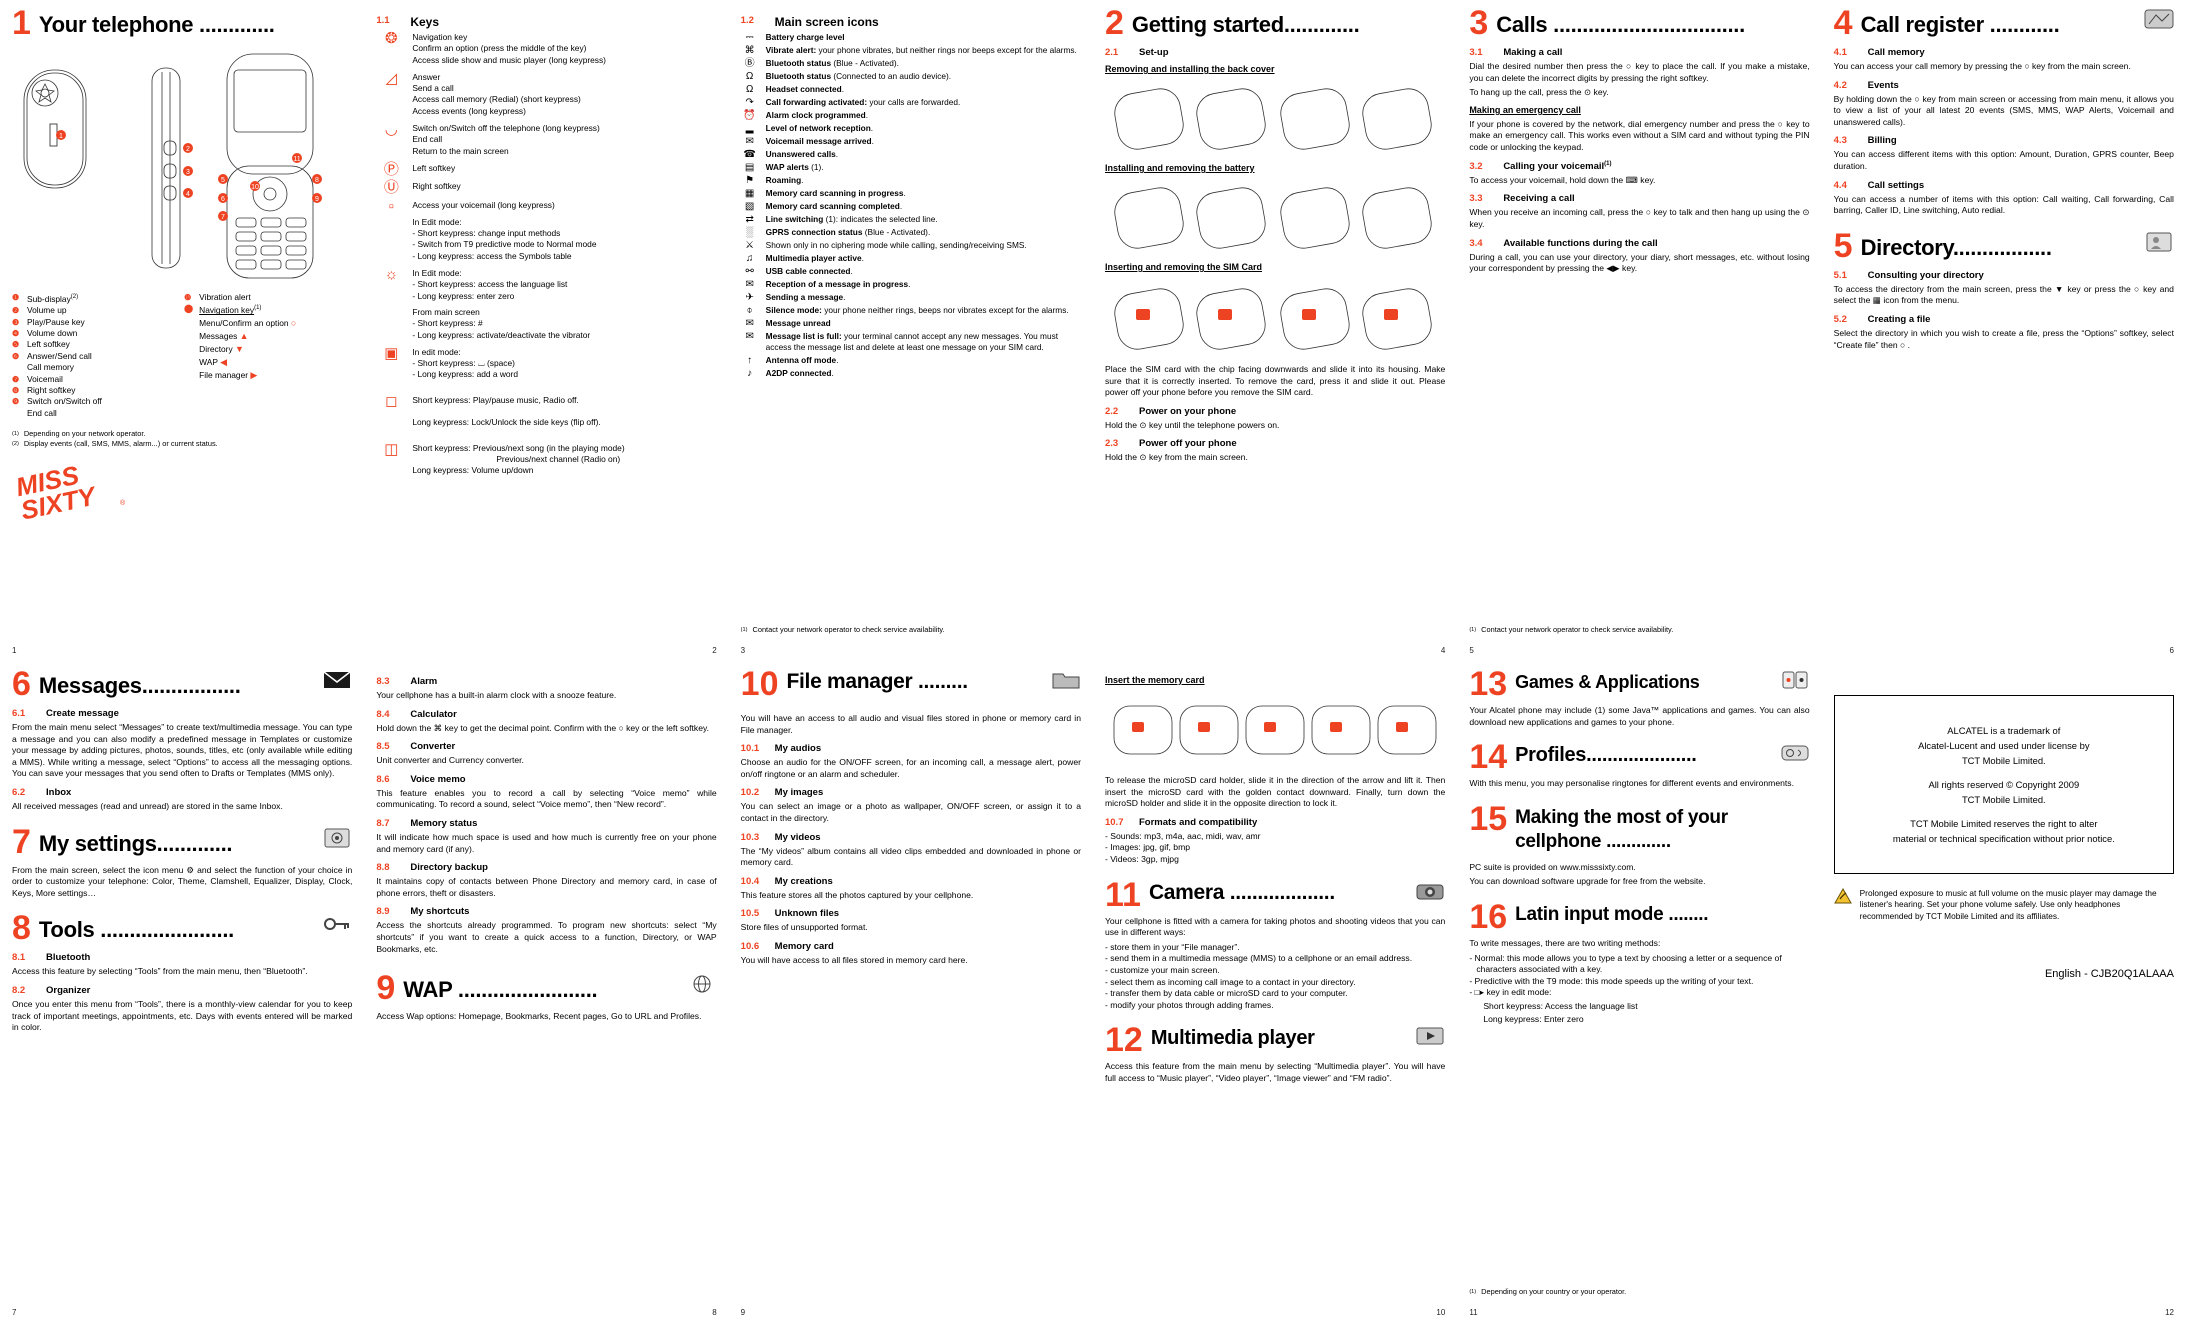 This screenshot has width=2186, height=1323. I want to click on legend-bullet: ❷, so click(16, 311).